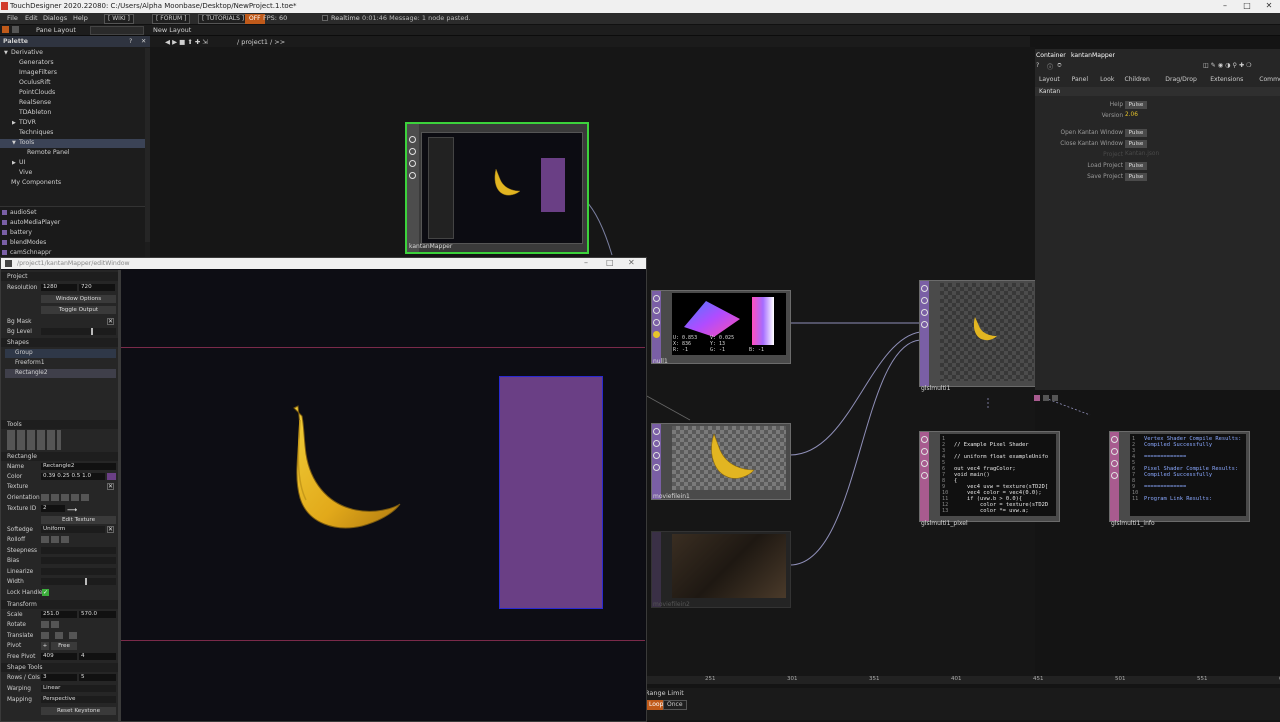  I want to click on mapping-select: Perspective, so click(78, 699).